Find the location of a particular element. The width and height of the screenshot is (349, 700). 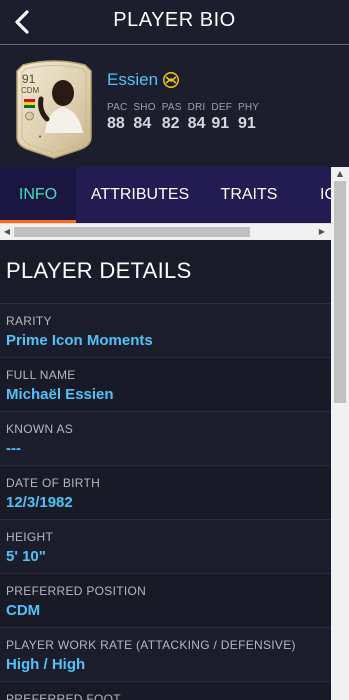

detail-value: Michaël Essien is located at coordinates (60, 394).